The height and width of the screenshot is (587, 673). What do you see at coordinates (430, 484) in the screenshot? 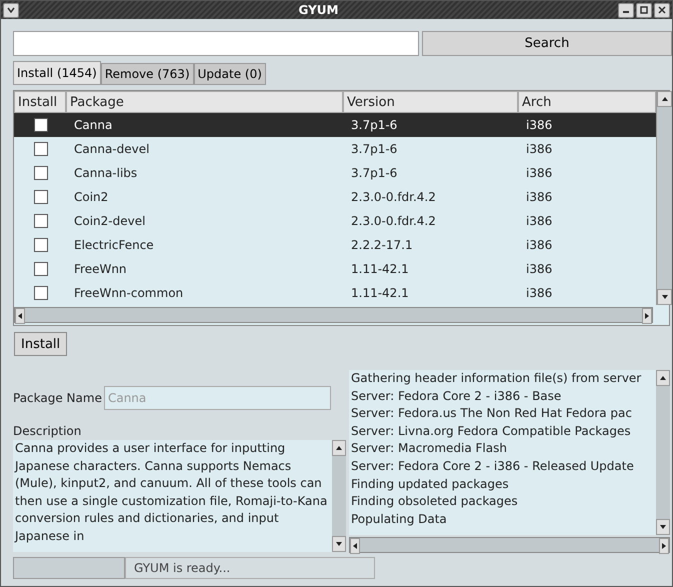
I see `log-line: Finding updated packages` at bounding box center [430, 484].